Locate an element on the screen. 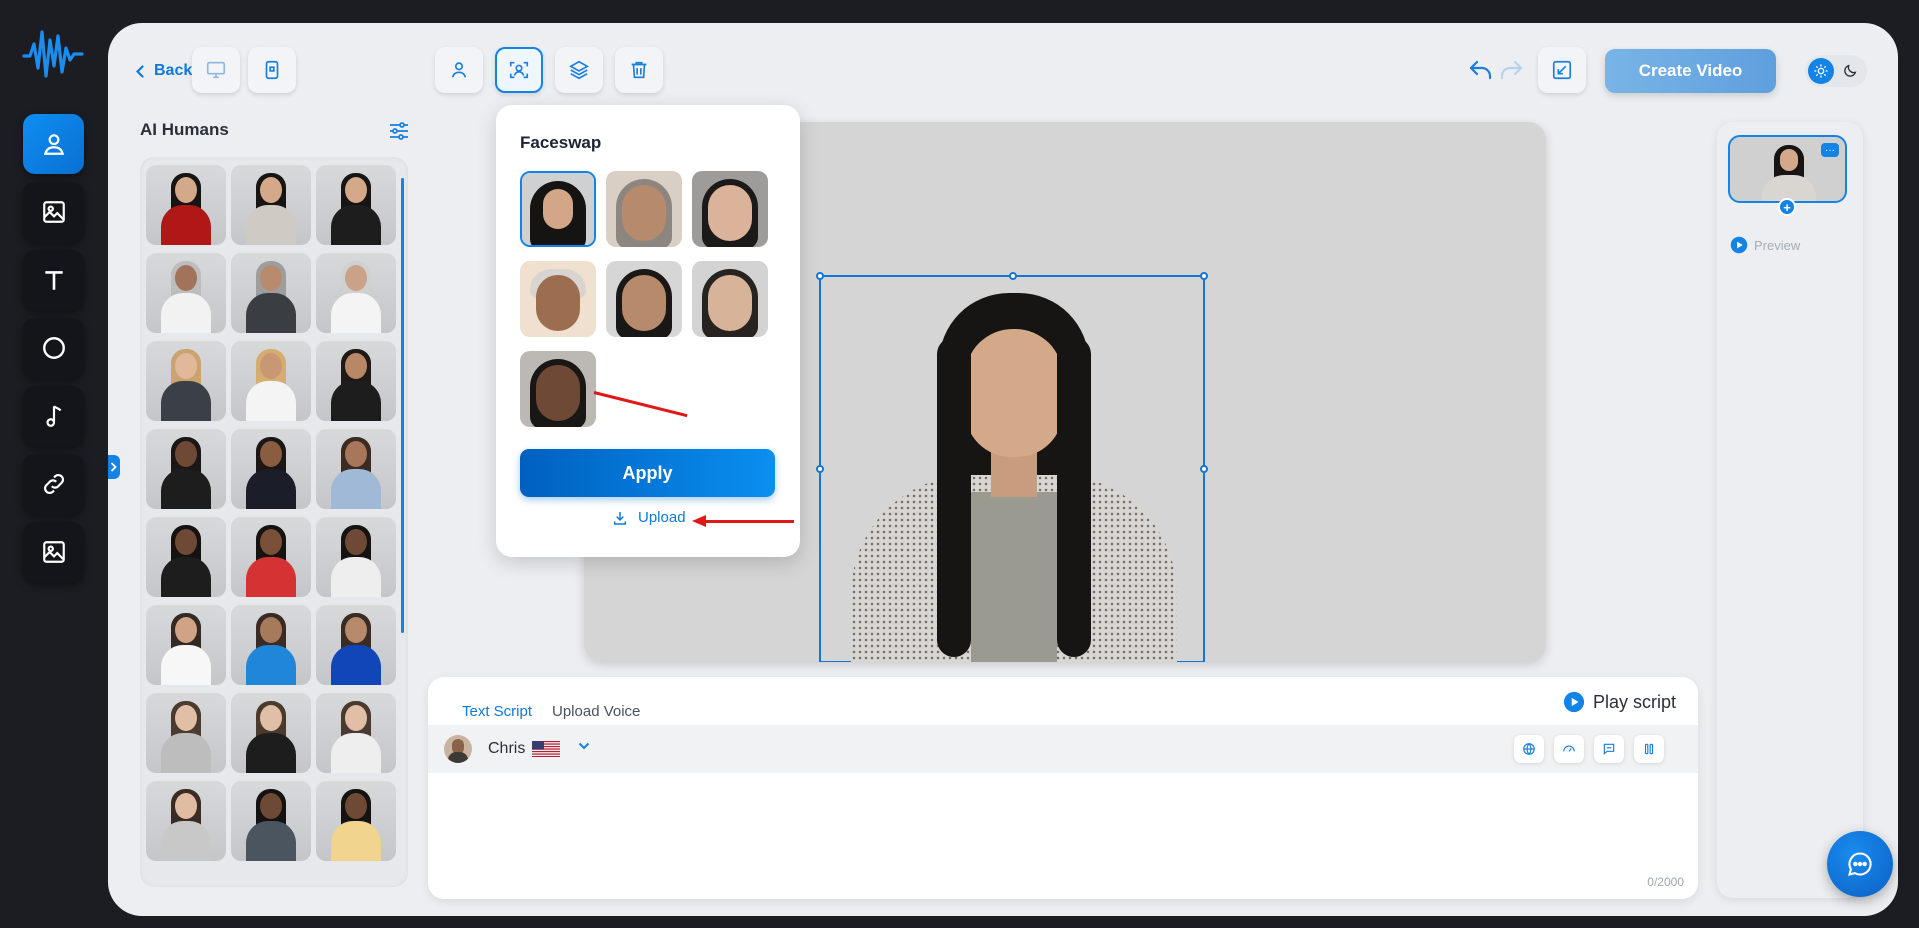  voice-name: Chris is located at coordinates (506, 749).